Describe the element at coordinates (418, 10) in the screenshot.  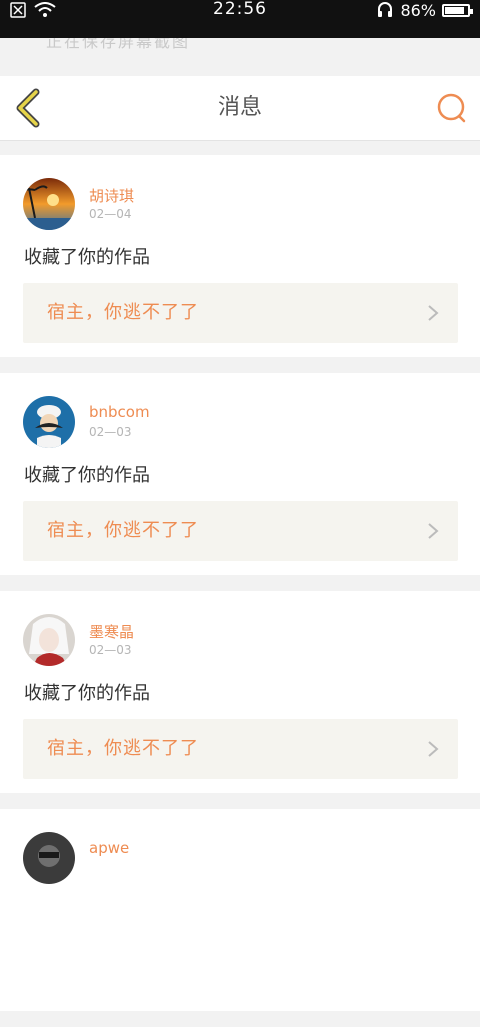
I see `battery-percent: 86%` at that location.